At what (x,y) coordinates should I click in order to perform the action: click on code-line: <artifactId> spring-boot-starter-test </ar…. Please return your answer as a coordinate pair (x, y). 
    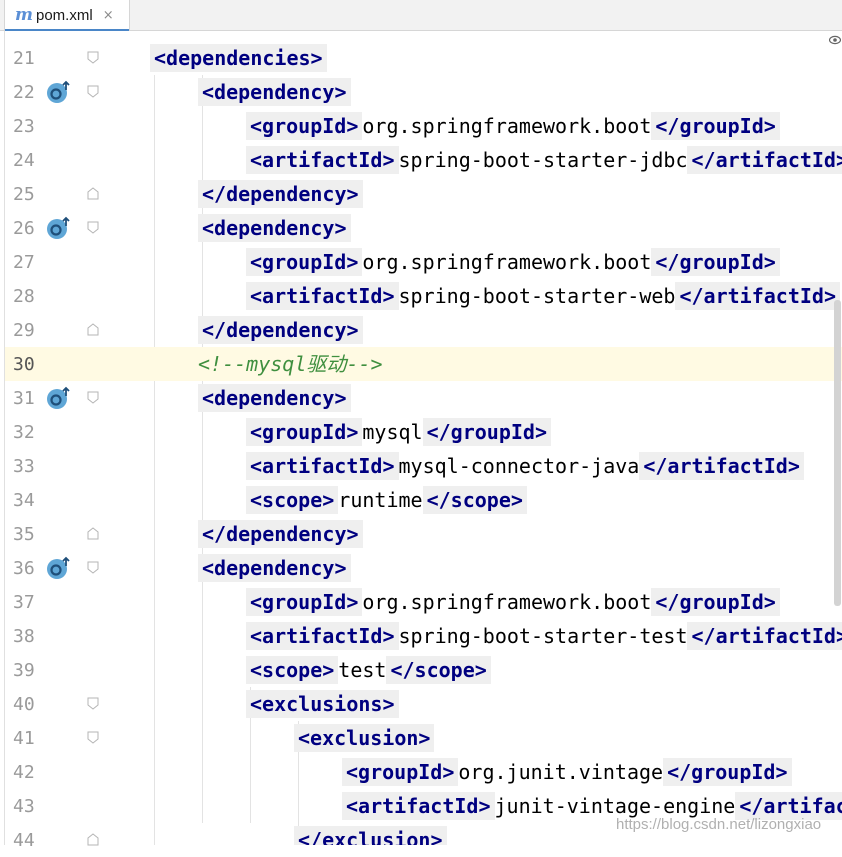
    Looking at the image, I should click on (474, 636).